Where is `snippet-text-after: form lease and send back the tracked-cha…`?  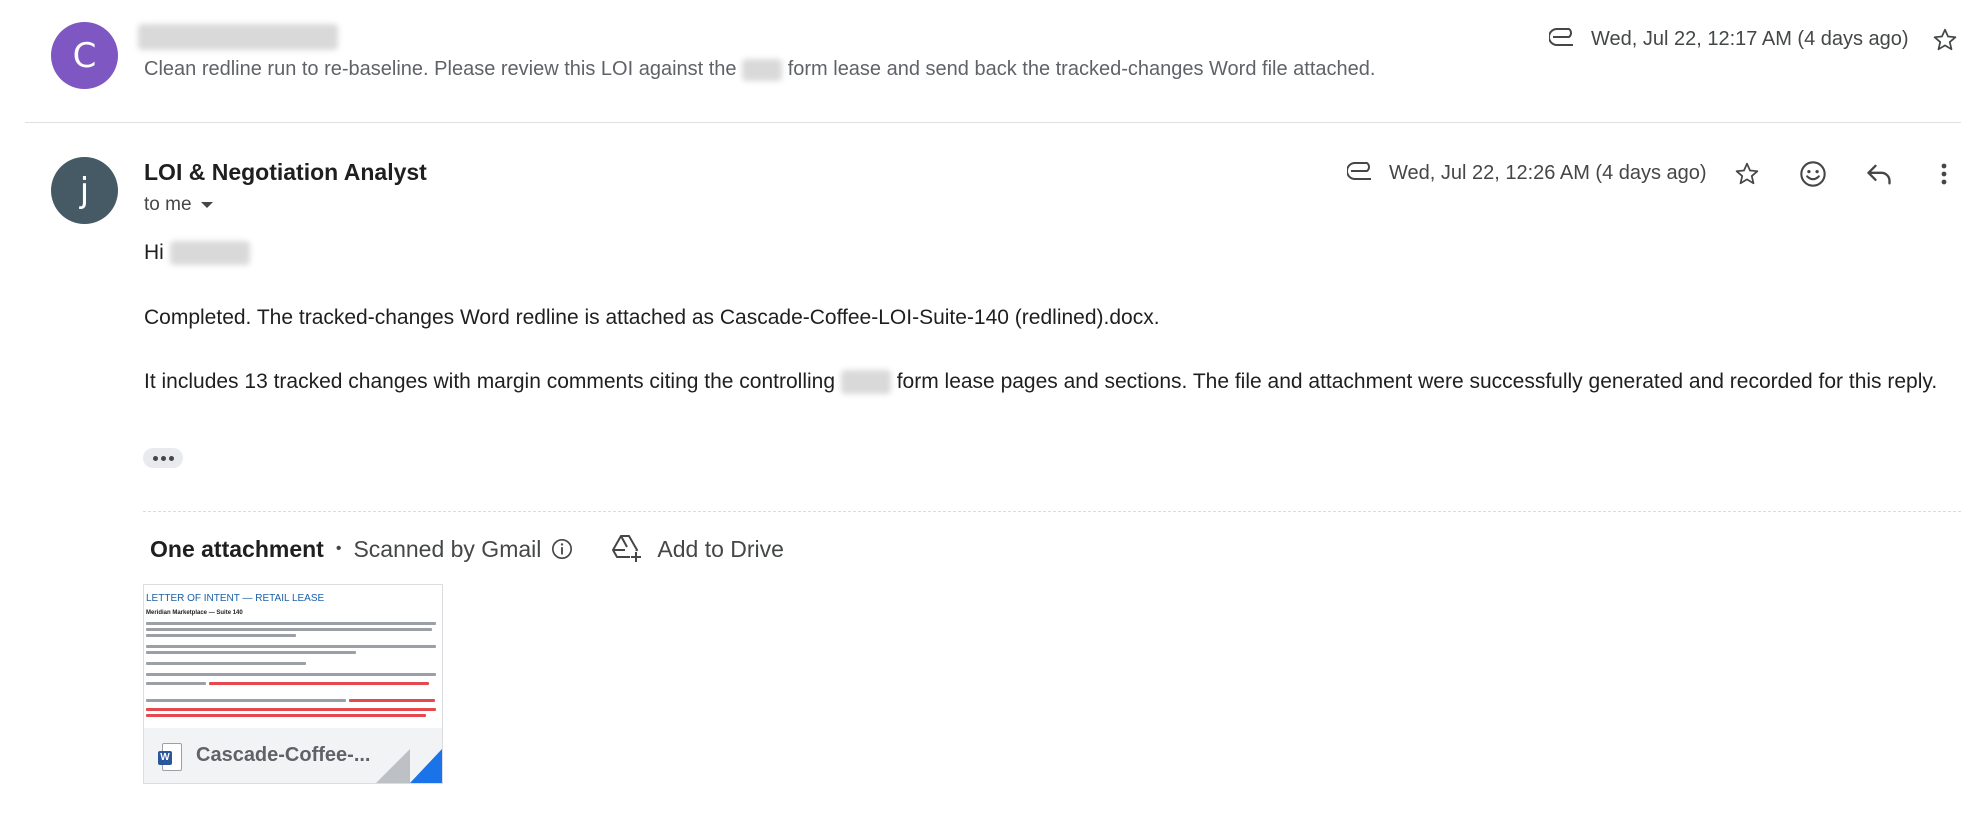
snippet-text-after: form lease and send back the tracked-cha… is located at coordinates (1081, 69).